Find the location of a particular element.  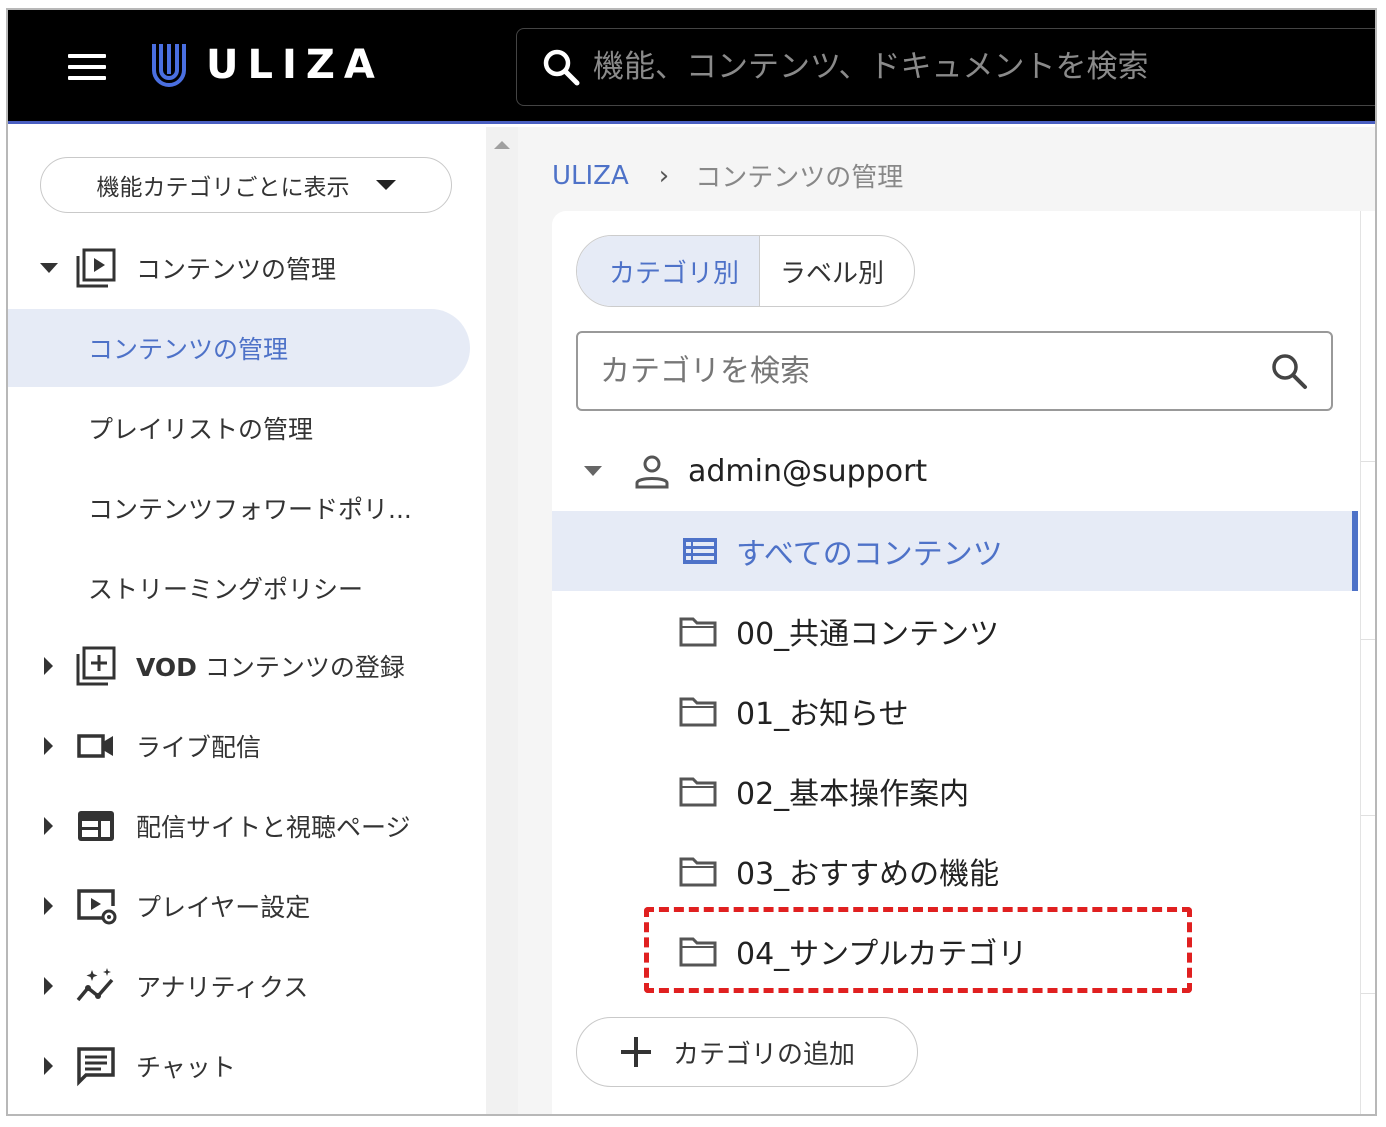

top-header: ULIZA is located at coordinates (691, 67).